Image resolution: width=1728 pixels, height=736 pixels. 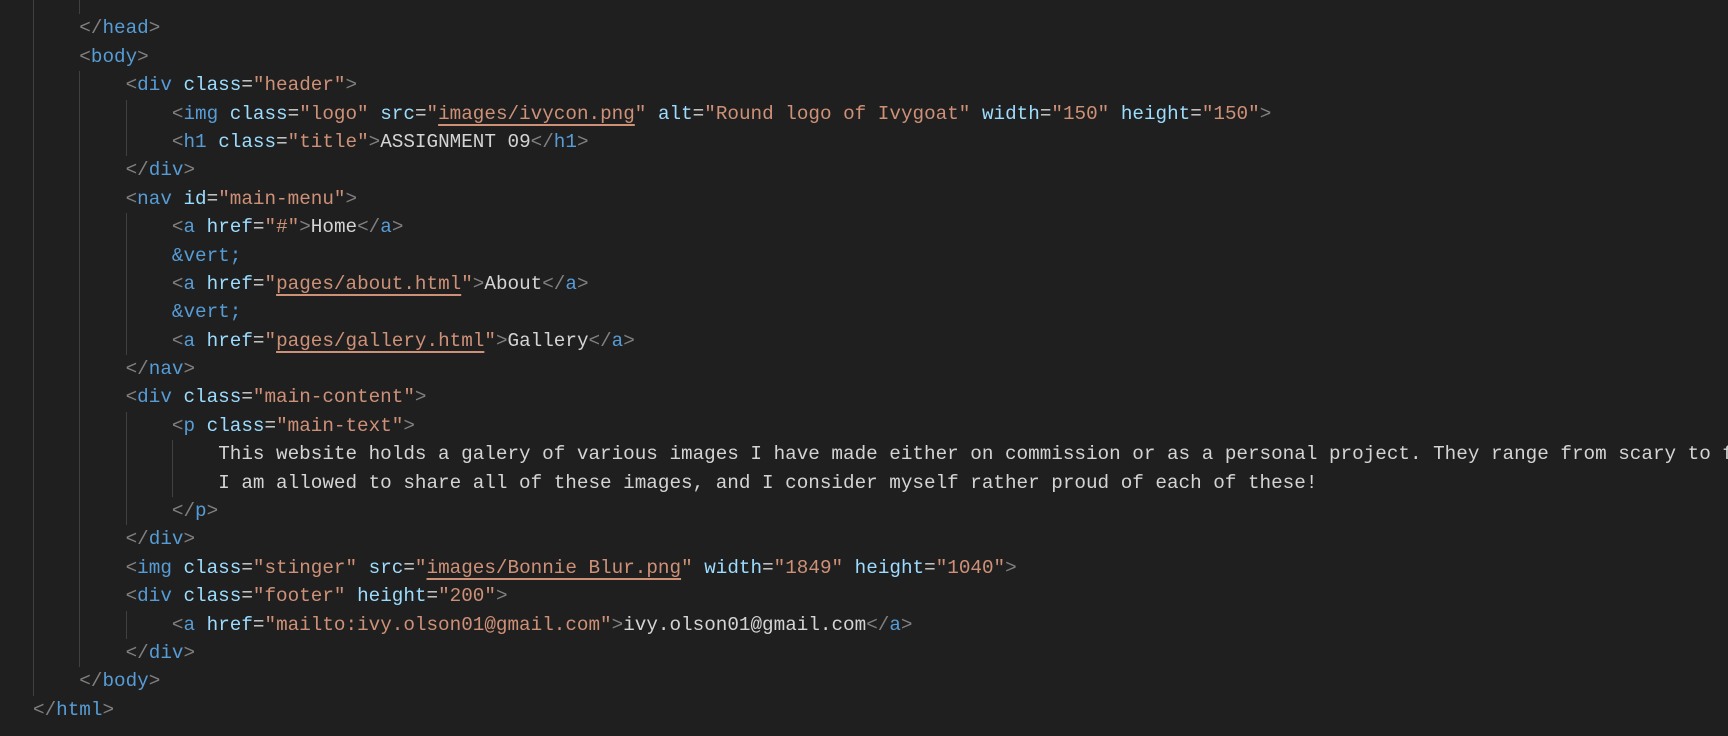 I want to click on html-entity: &vert;, so click(x=206, y=312).